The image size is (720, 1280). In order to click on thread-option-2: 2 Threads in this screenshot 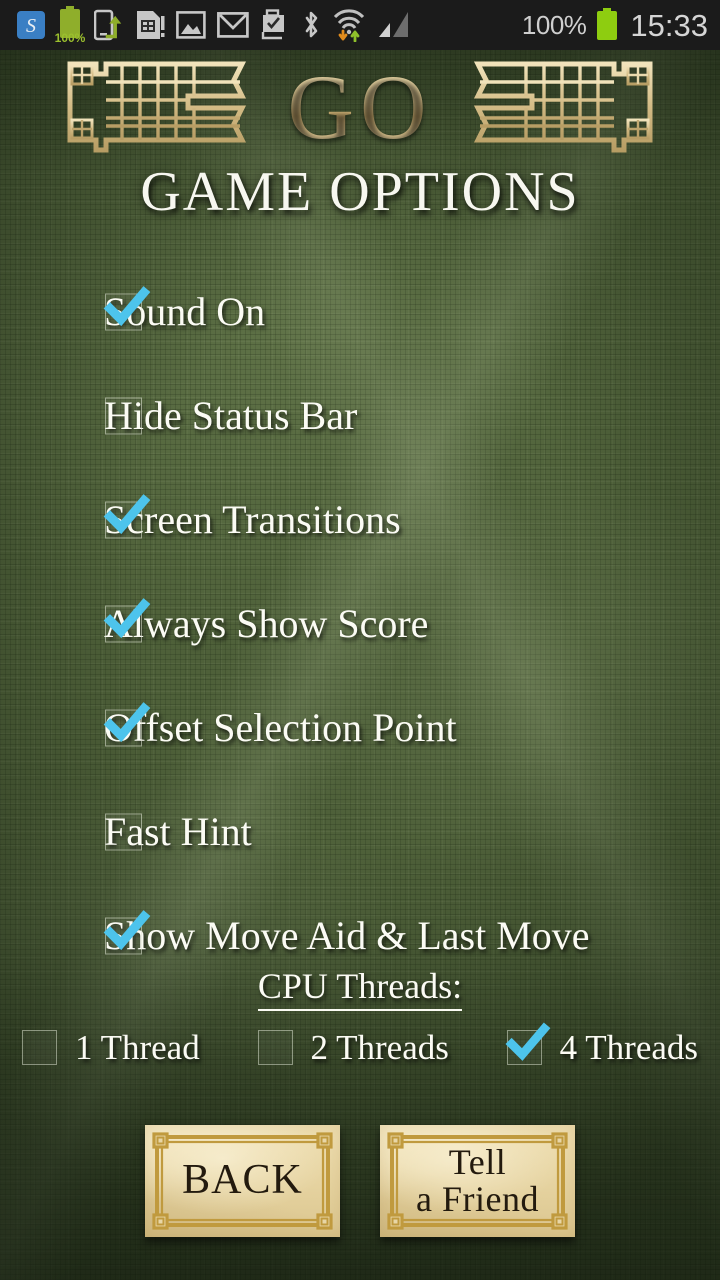, I will do `click(353, 1047)`.